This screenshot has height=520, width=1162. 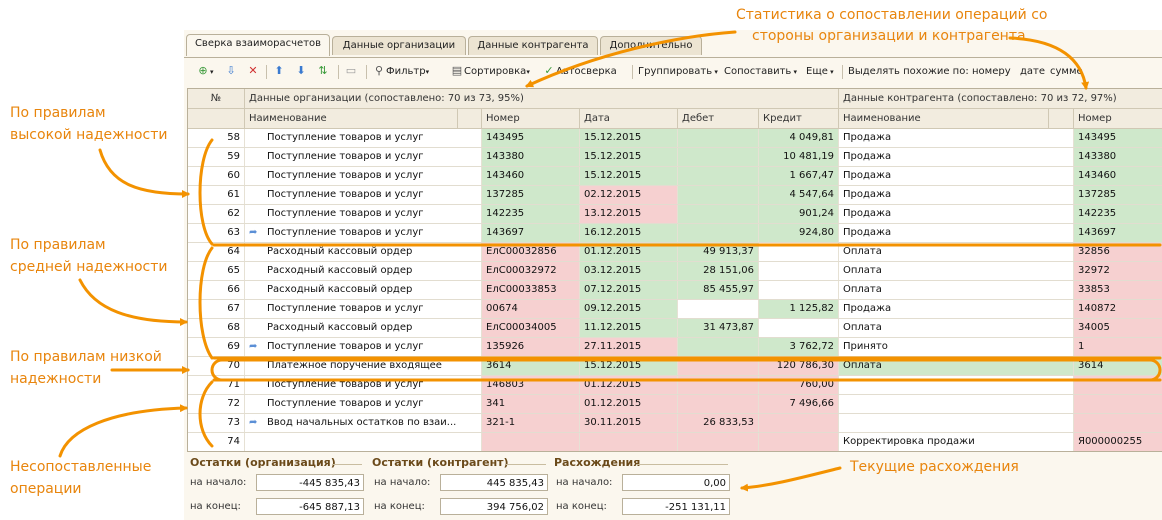 I want to click on cp-number-cell: 143495, so click(x=1118, y=138).